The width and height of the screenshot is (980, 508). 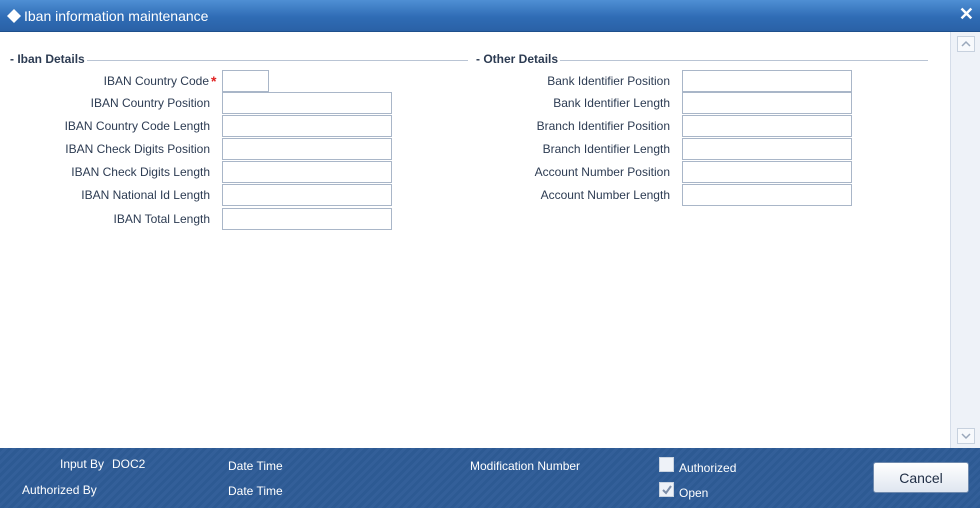 What do you see at coordinates (603, 126) in the screenshot?
I see `branch-identifier-position-label: Branch Identifier Position` at bounding box center [603, 126].